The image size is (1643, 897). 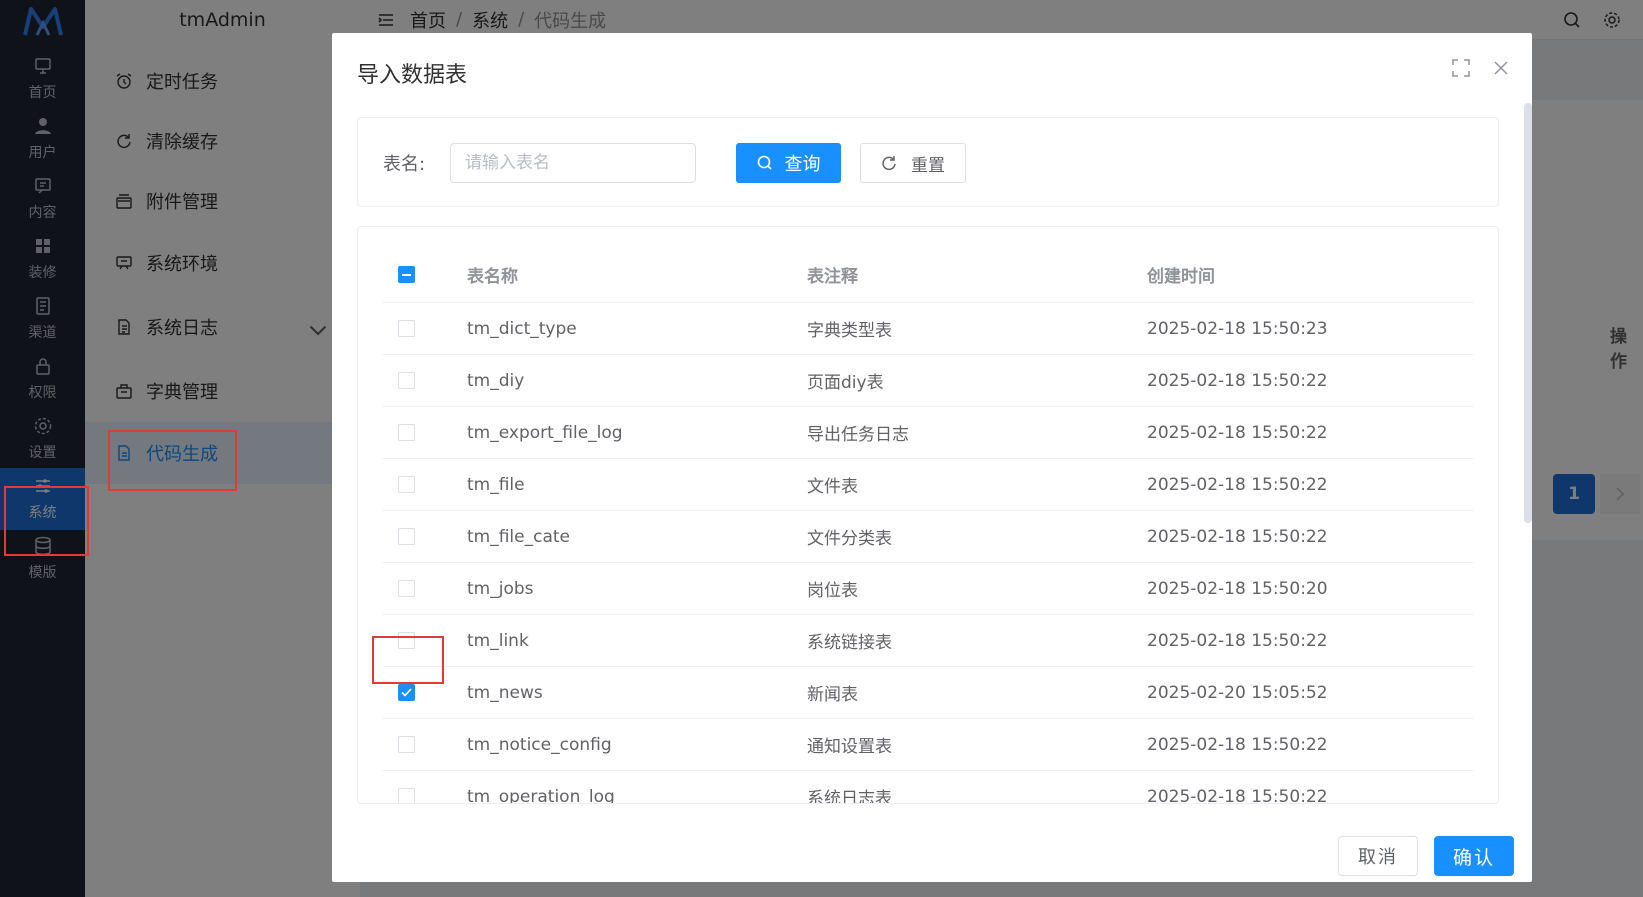 What do you see at coordinates (849, 643) in the screenshot?
I see `row-table-comment: 系统链接表` at bounding box center [849, 643].